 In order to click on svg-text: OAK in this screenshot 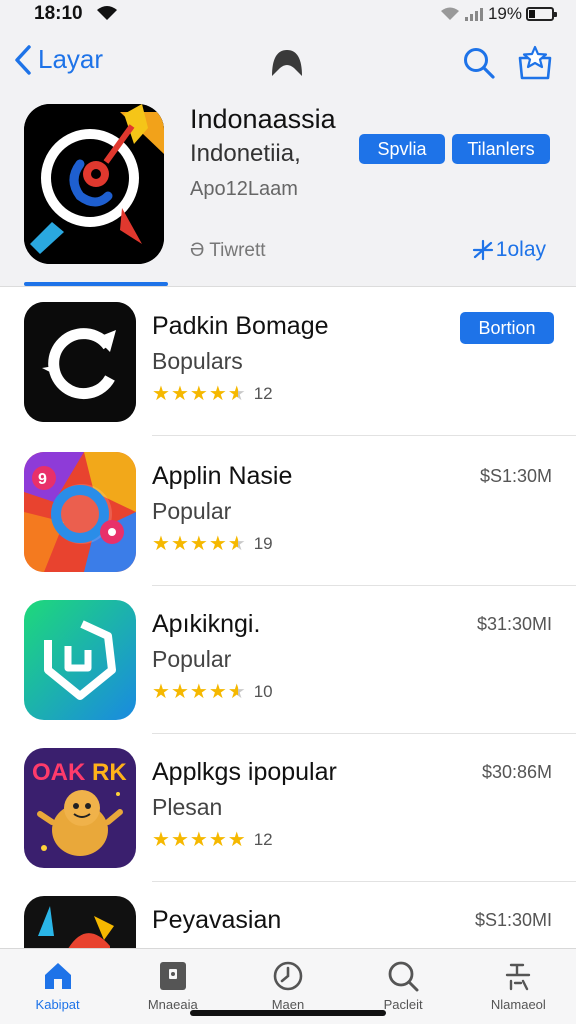, I will do `click(59, 772)`.